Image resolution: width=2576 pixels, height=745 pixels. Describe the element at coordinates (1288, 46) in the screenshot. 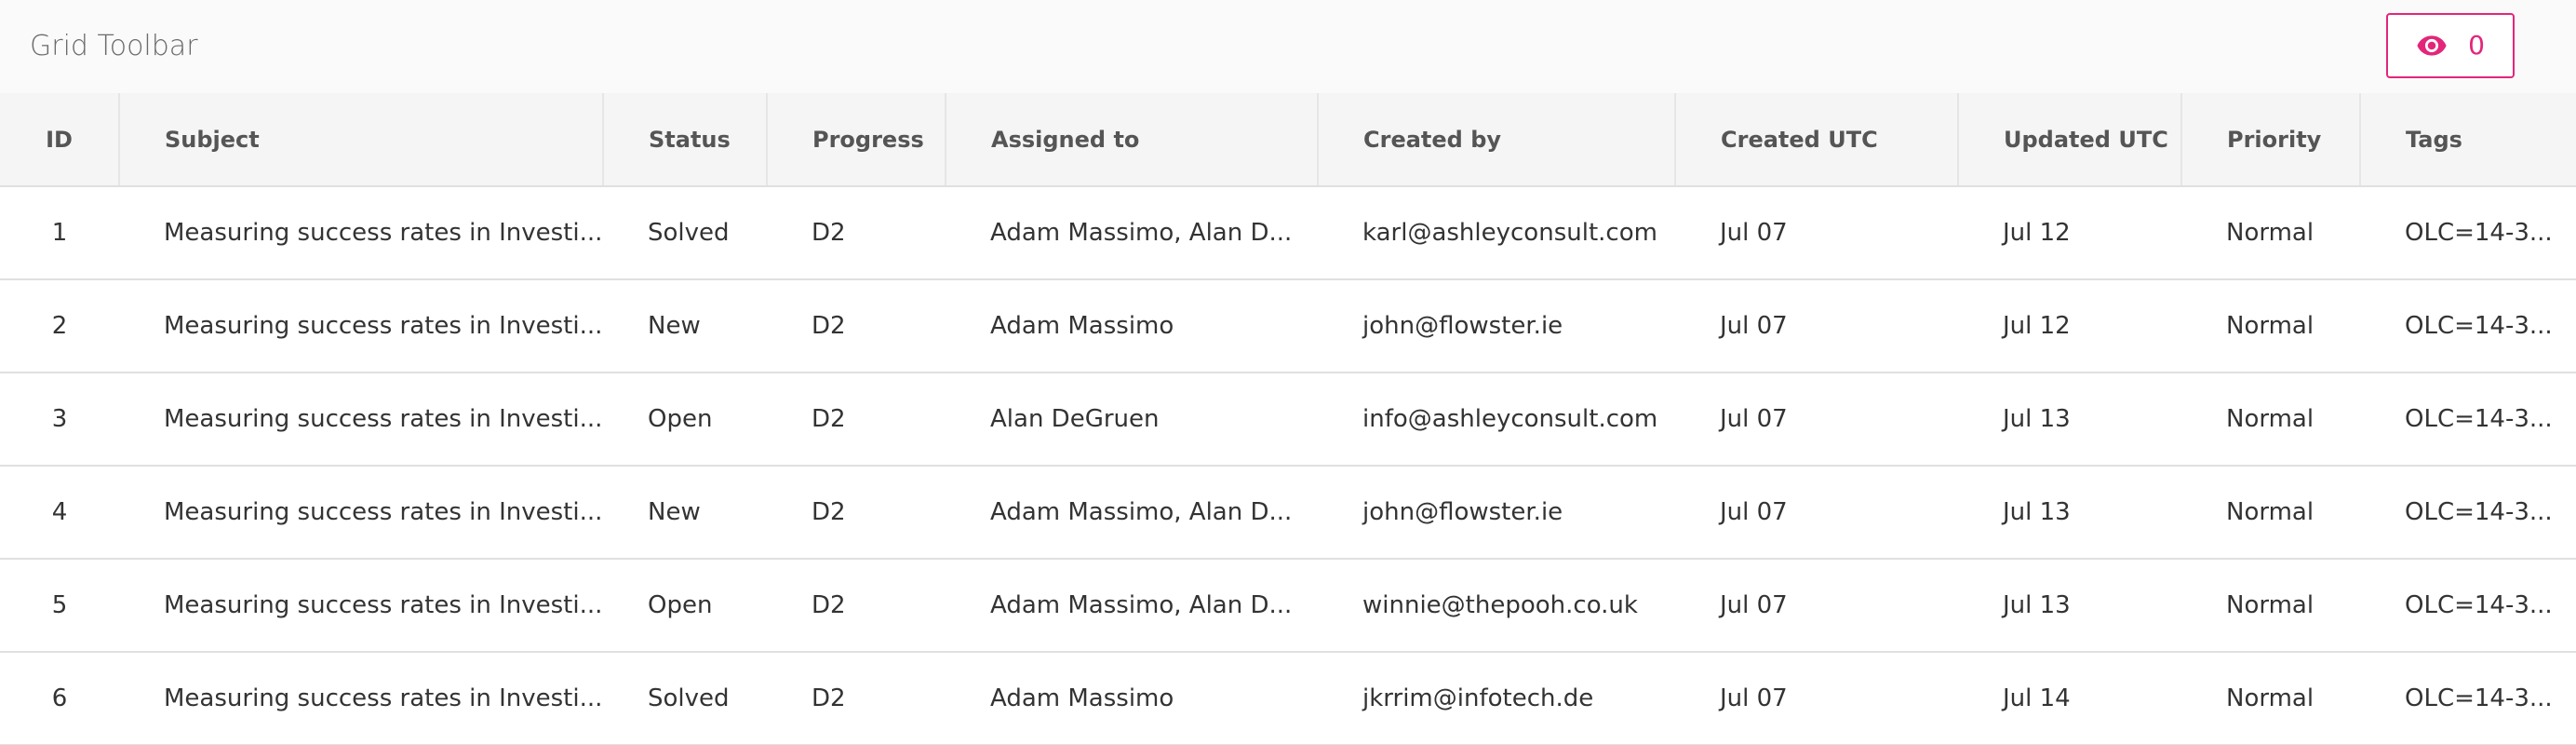

I see `grid-toolbar: Grid Toolbar 0` at that location.